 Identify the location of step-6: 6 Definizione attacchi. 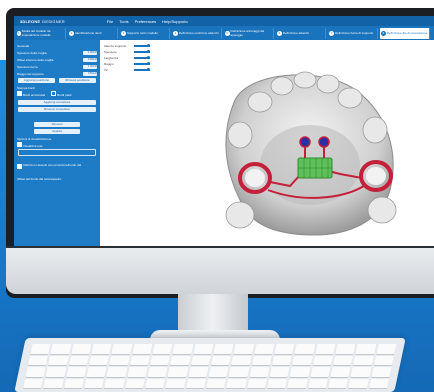
(301, 33).